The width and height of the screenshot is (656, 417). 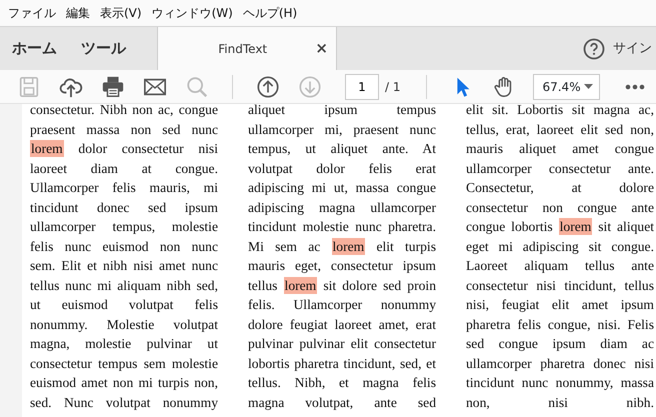 I want to click on text-line: eget mi adipiscing sit congue., so click(x=560, y=247).